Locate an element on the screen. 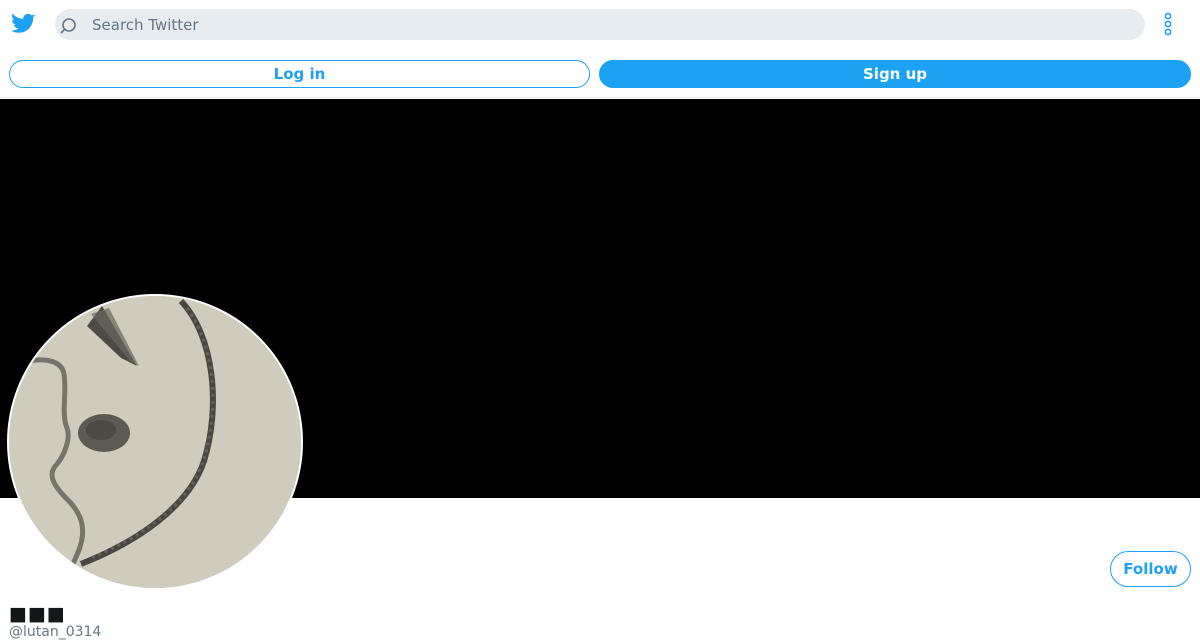 The image size is (1200, 640). more-vertical-icon is located at coordinates (1168, 24).